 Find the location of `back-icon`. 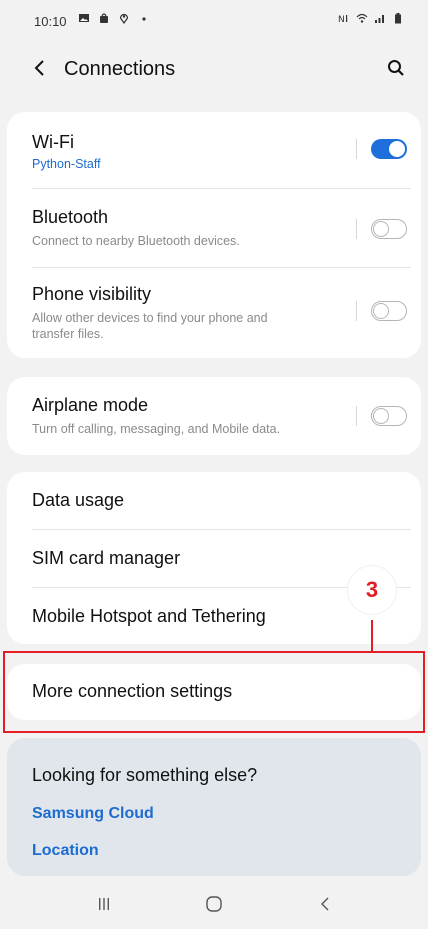

back-icon is located at coordinates (40, 70).